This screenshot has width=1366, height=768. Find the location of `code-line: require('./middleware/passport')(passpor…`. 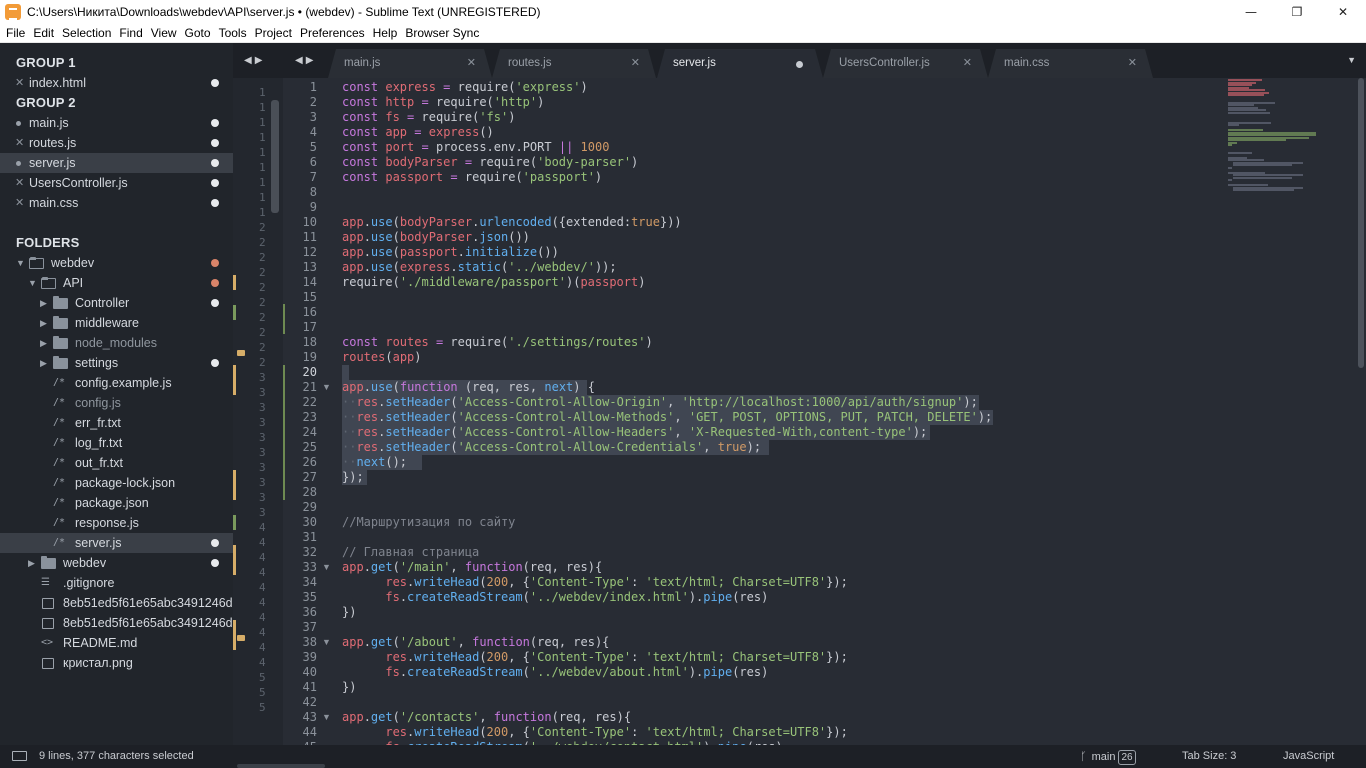

code-line: require('./middleware/passport')(passpor… is located at coordinates (493, 282).